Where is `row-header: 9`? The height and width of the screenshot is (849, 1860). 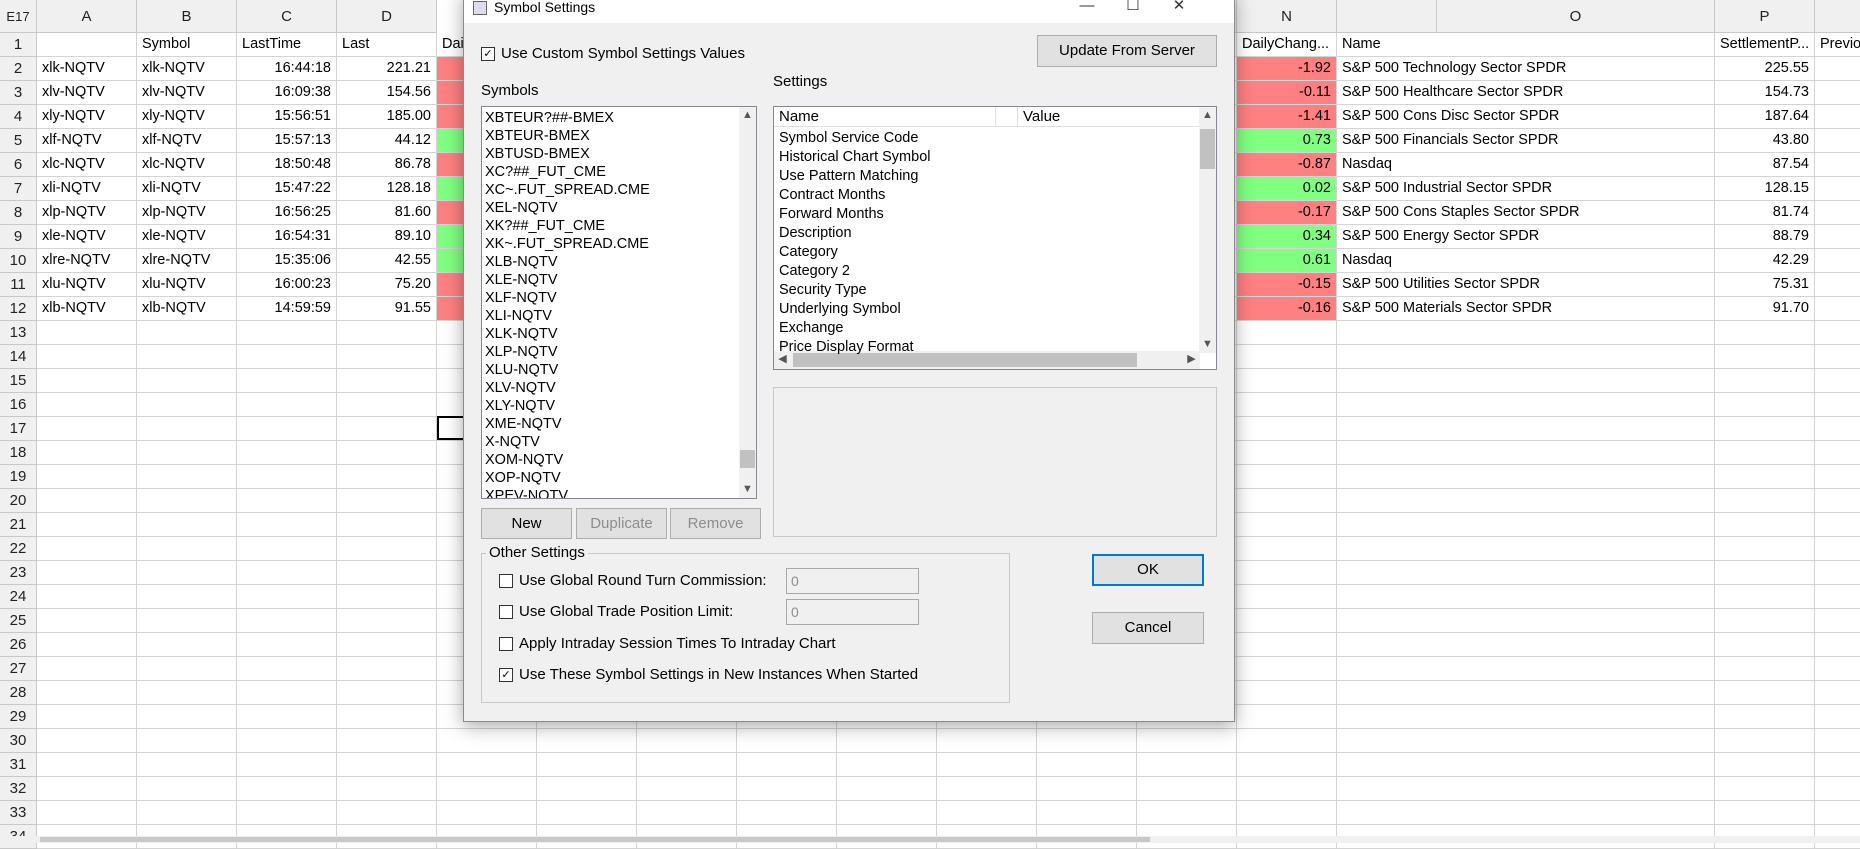
row-header: 9 is located at coordinates (18, 237).